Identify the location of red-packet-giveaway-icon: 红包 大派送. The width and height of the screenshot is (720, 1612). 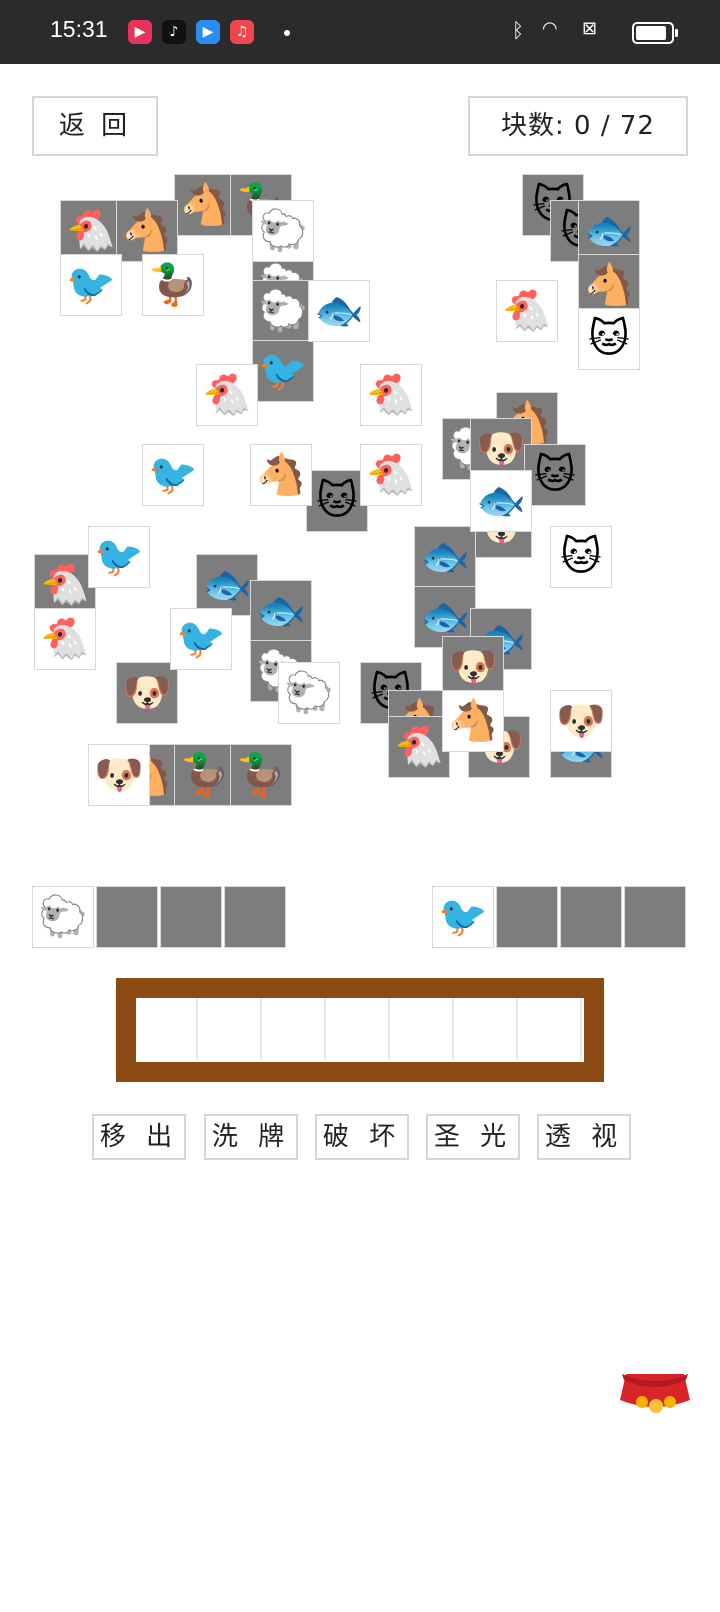
(655, 1366).